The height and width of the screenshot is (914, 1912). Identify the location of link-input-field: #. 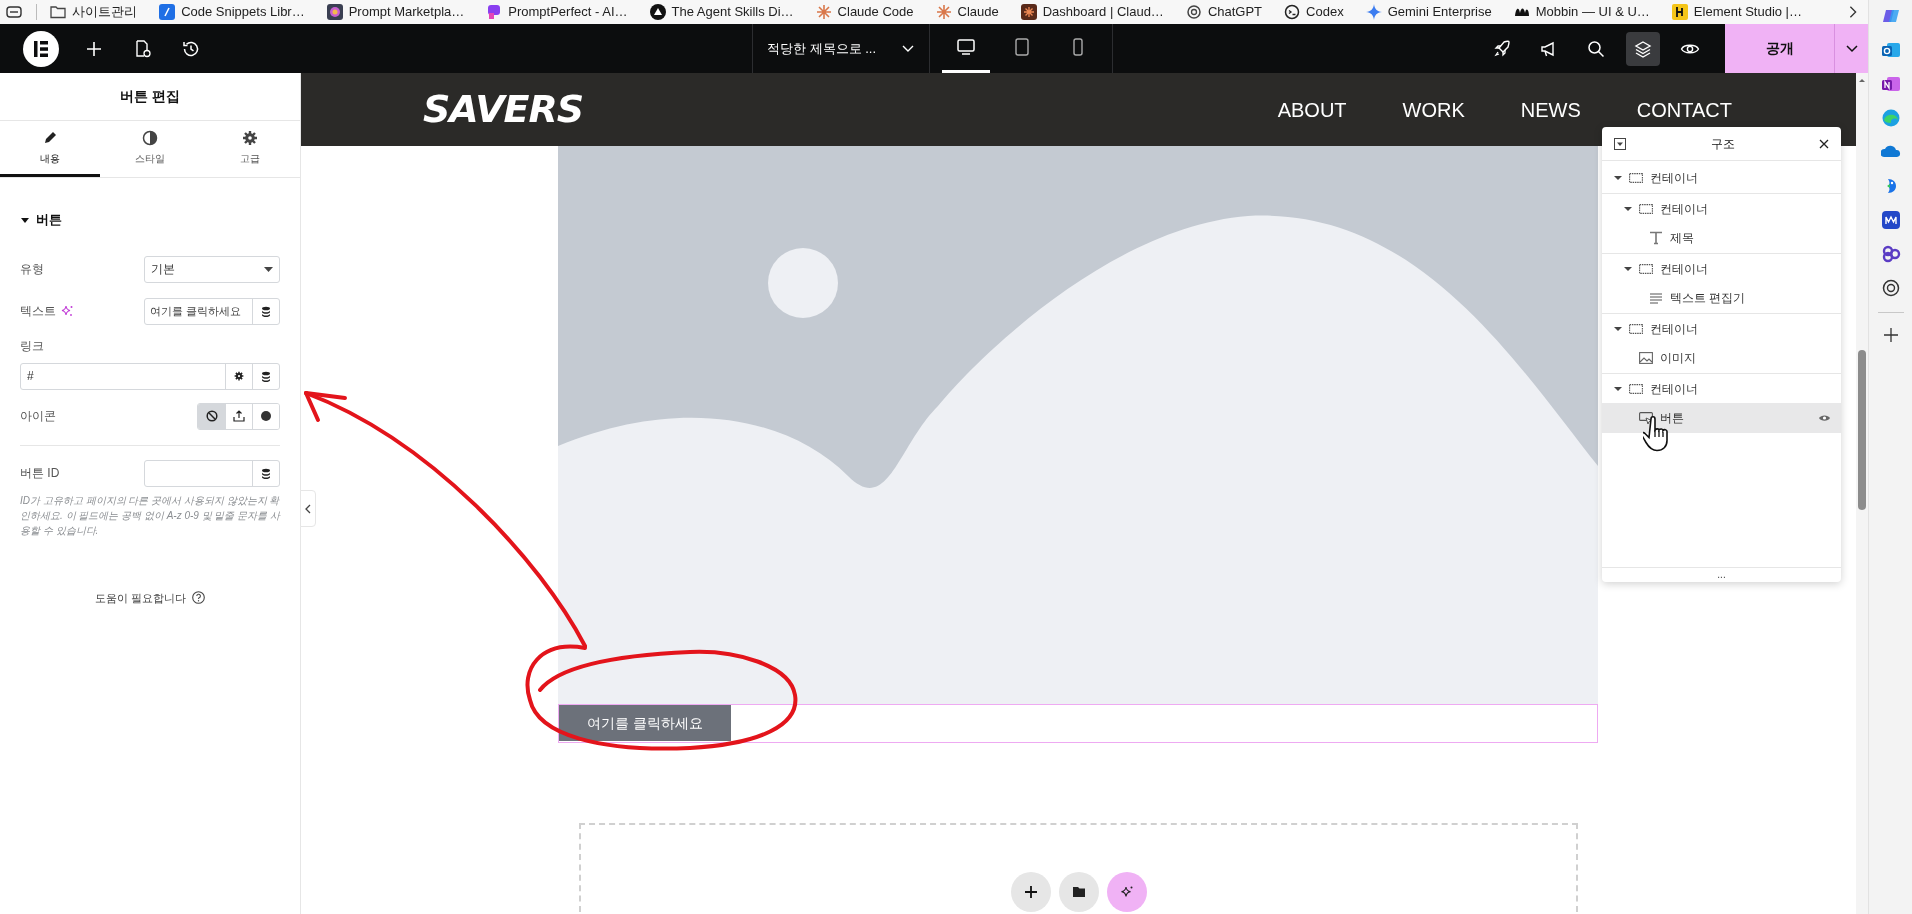
(150, 376).